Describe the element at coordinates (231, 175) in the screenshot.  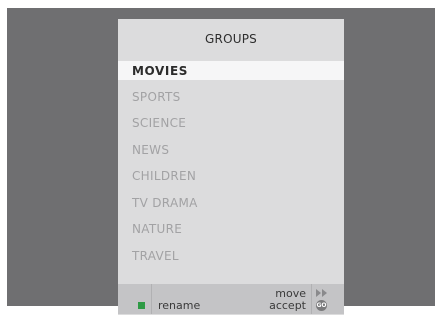
I see `group-item-children: CHILDREN` at that location.